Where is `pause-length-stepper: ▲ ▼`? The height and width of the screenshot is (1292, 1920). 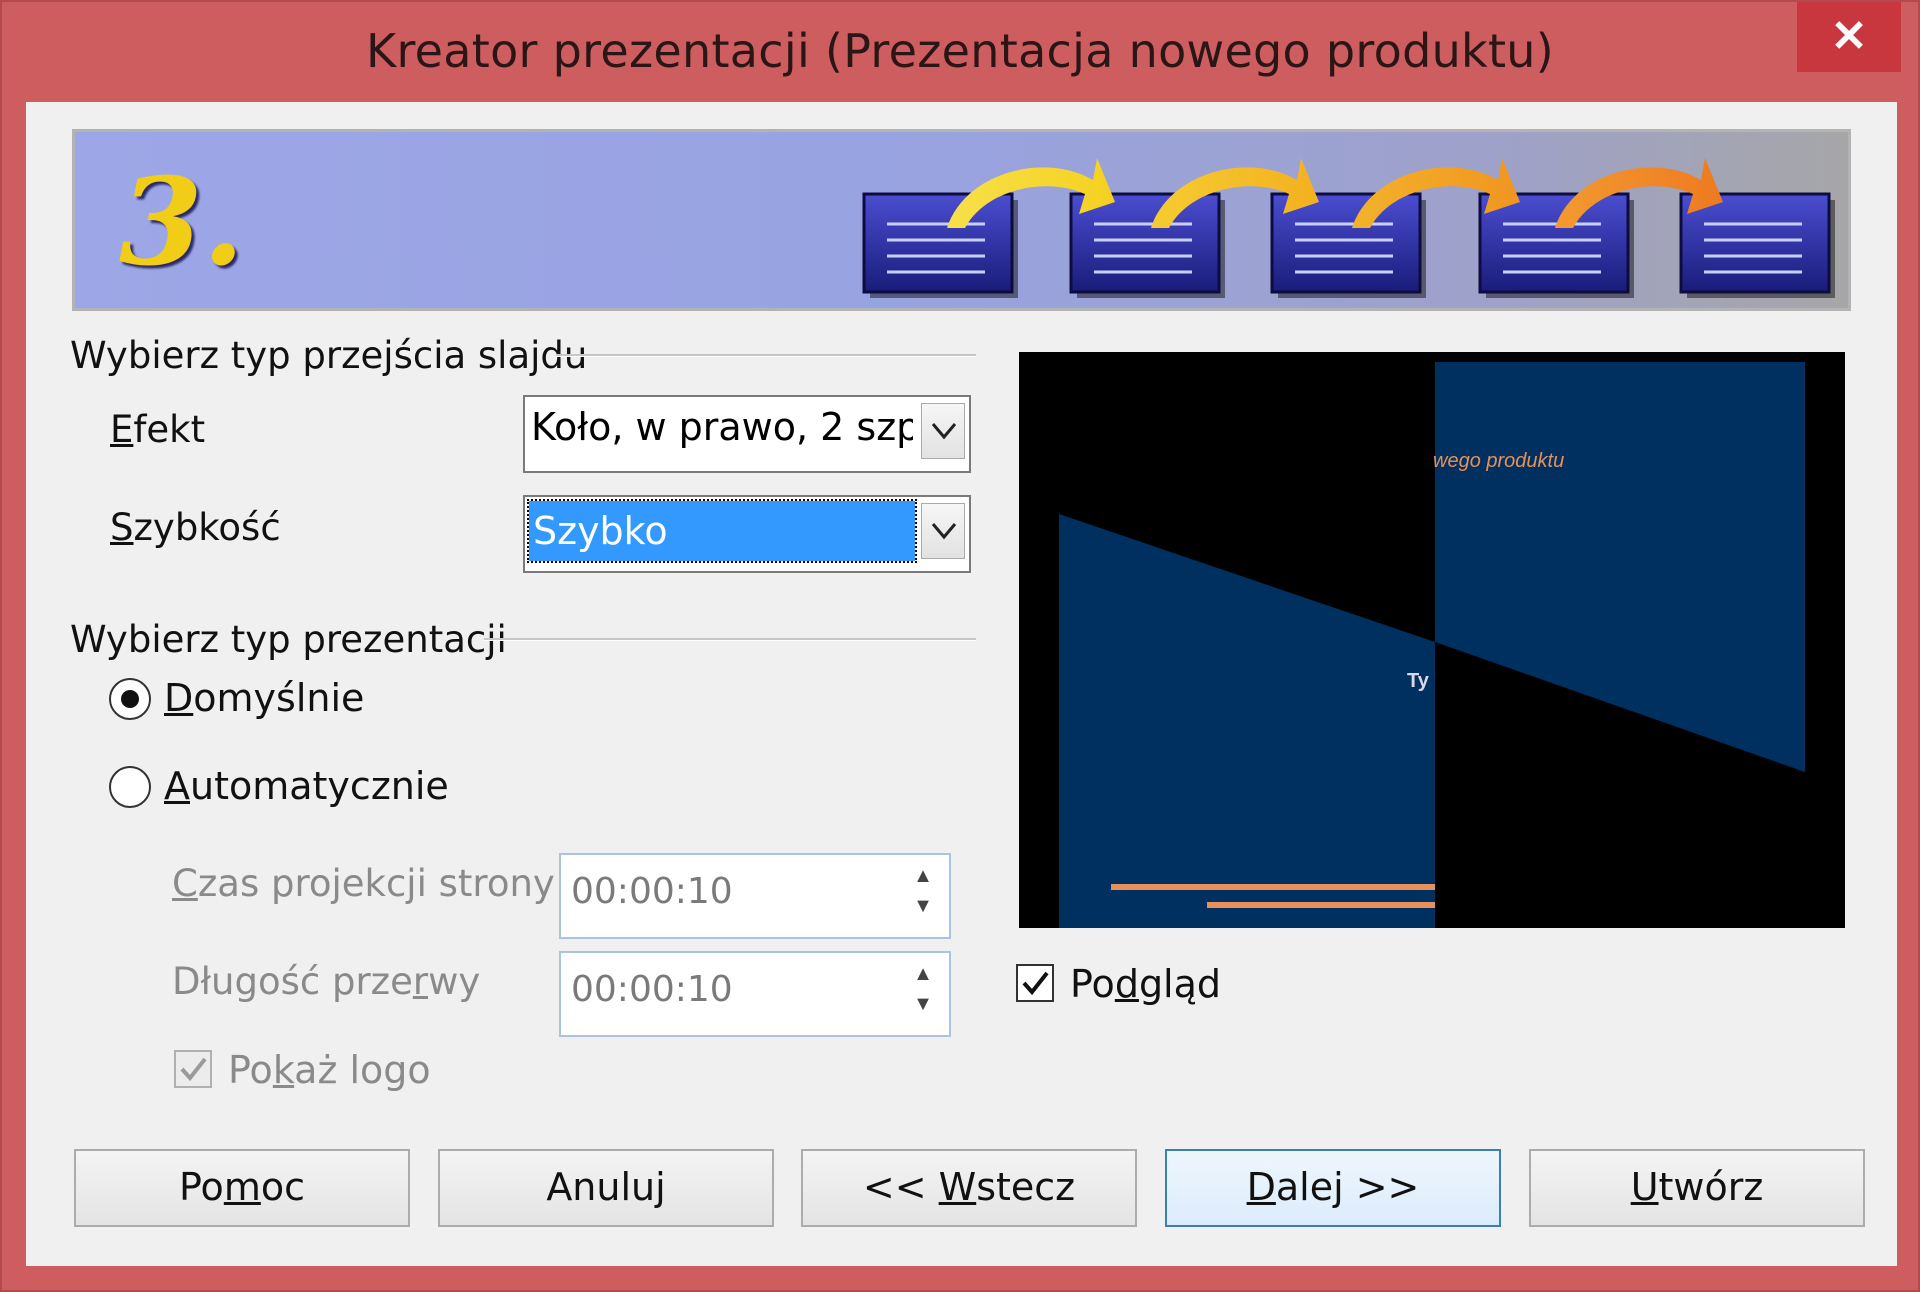 pause-length-stepper: ▲ ▼ is located at coordinates (923, 993).